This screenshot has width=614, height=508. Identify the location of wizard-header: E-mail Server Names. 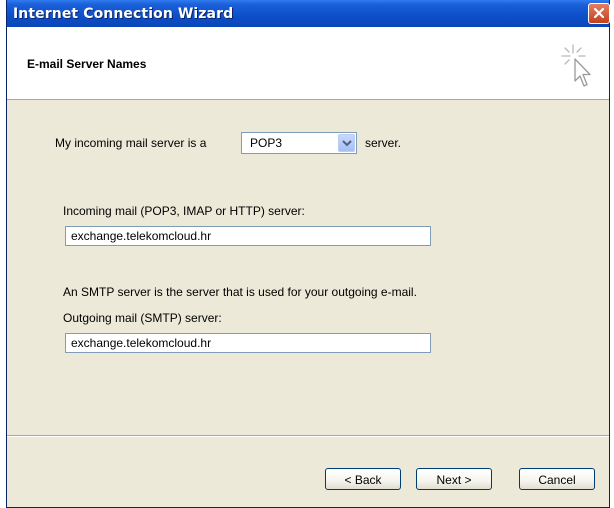
(308, 63).